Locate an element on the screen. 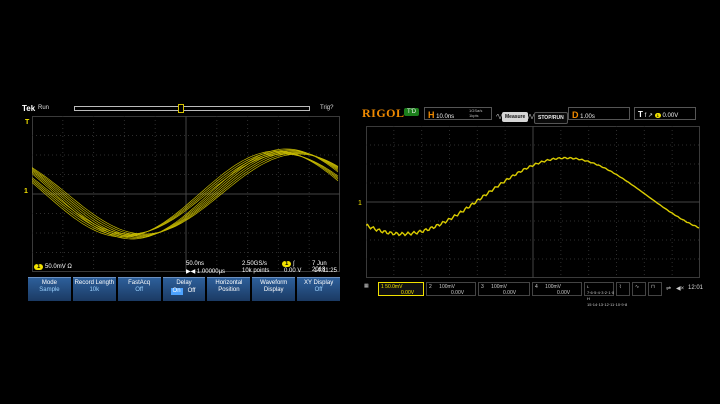 Image resolution: width=720 pixels, height=404 pixels. tek-xy-display-label: XY Display is located at coordinates (318, 283).